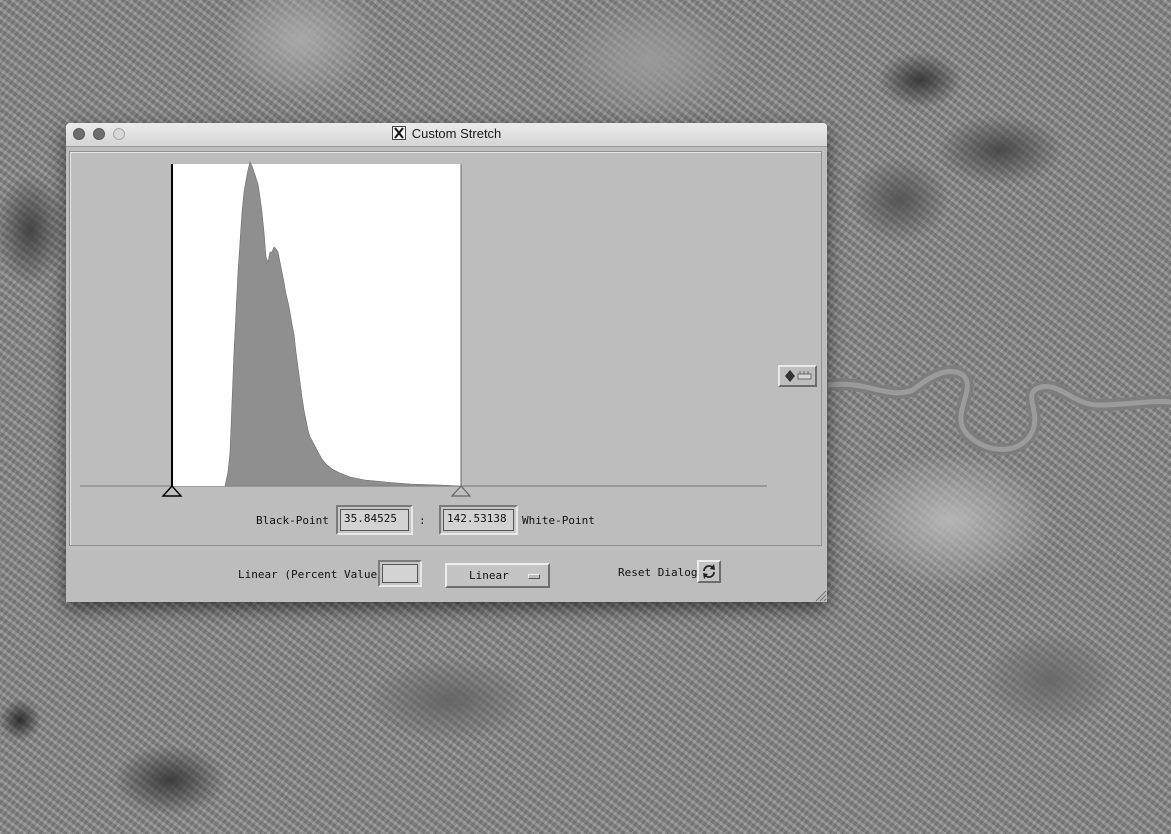 This screenshot has width=1171, height=834. I want to click on reset-dialog-label: Reset Dialog, so click(658, 572).